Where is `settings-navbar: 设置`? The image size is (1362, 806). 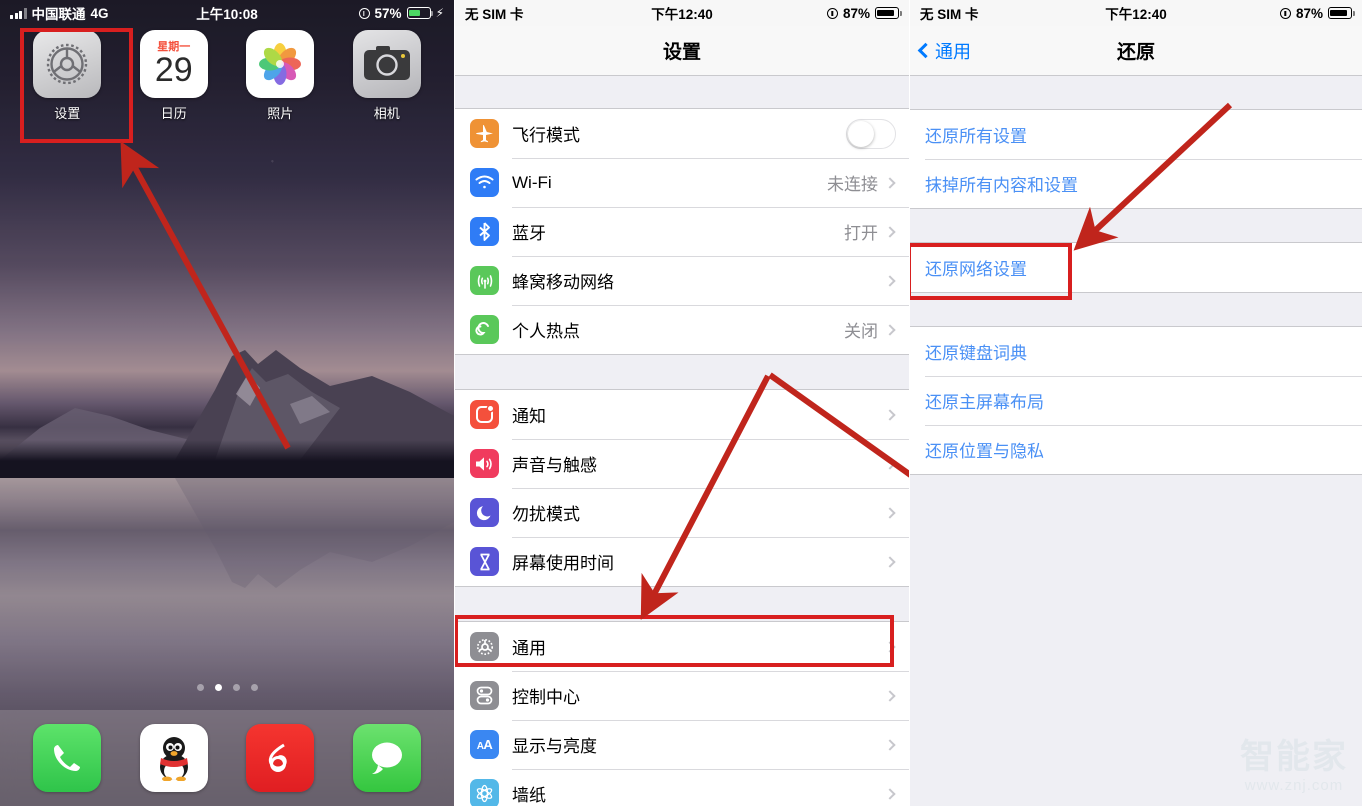
settings-navbar: 设置 is located at coordinates (682, 51).